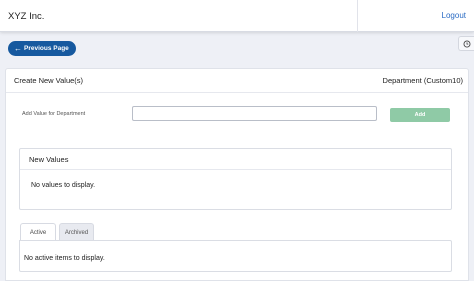 The height and width of the screenshot is (281, 474). What do you see at coordinates (18, 48) in the screenshot?
I see `arrow-left-icon: ←` at bounding box center [18, 48].